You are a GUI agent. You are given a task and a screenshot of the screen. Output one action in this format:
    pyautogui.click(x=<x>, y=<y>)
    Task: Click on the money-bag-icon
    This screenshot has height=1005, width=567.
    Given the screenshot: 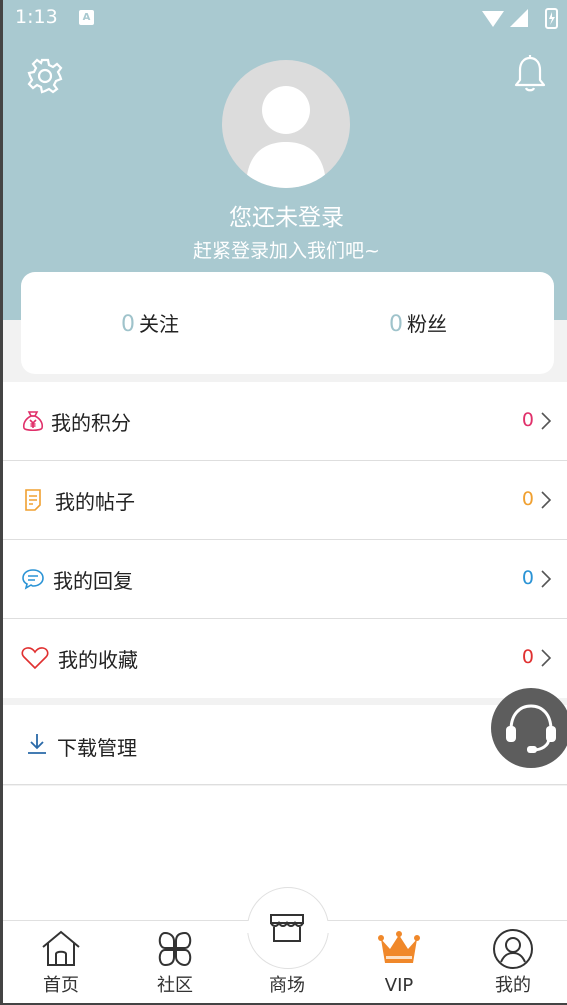 What is the action you would take?
    pyautogui.click(x=33, y=421)
    